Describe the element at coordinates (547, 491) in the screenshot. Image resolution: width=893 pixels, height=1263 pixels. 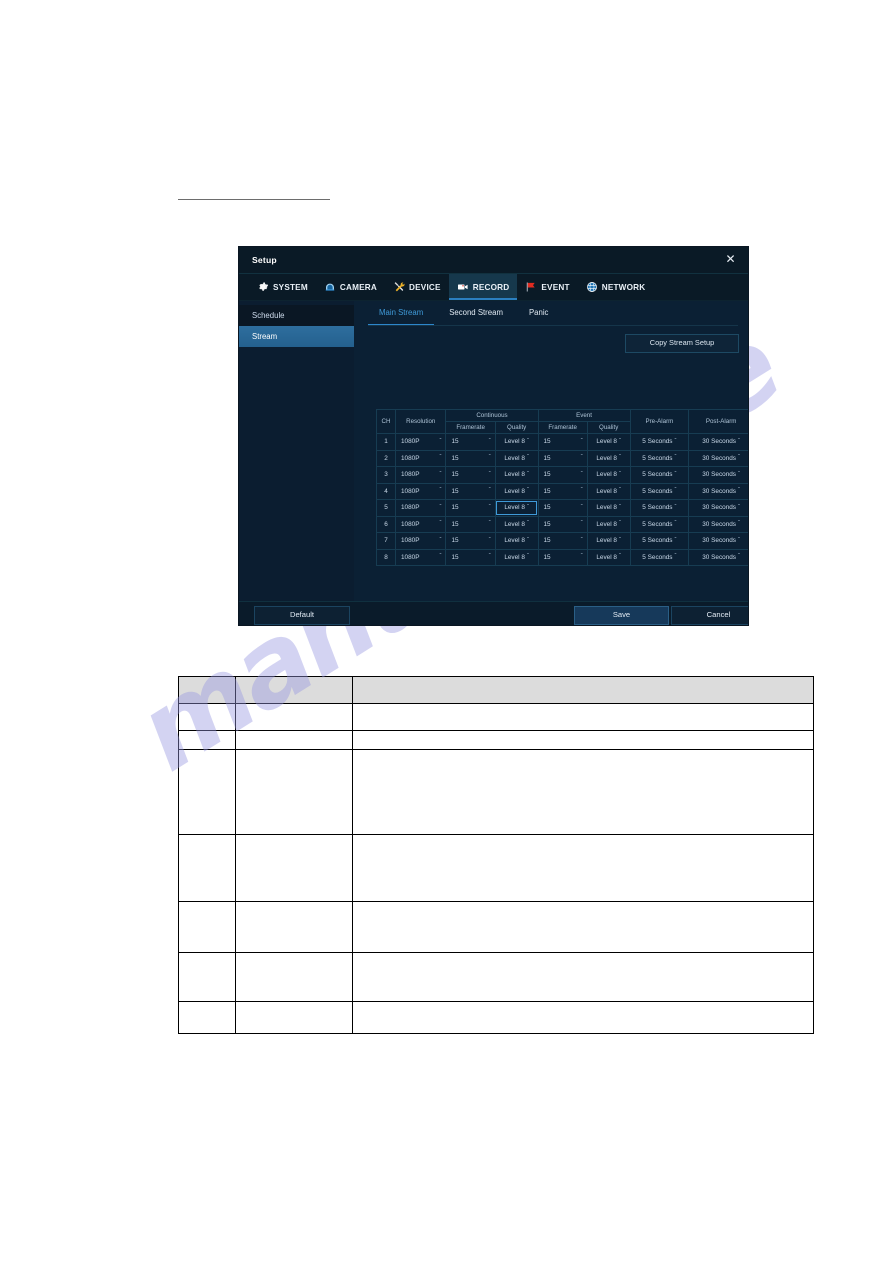
I see `cell-event-framerate-value: 15` at that location.